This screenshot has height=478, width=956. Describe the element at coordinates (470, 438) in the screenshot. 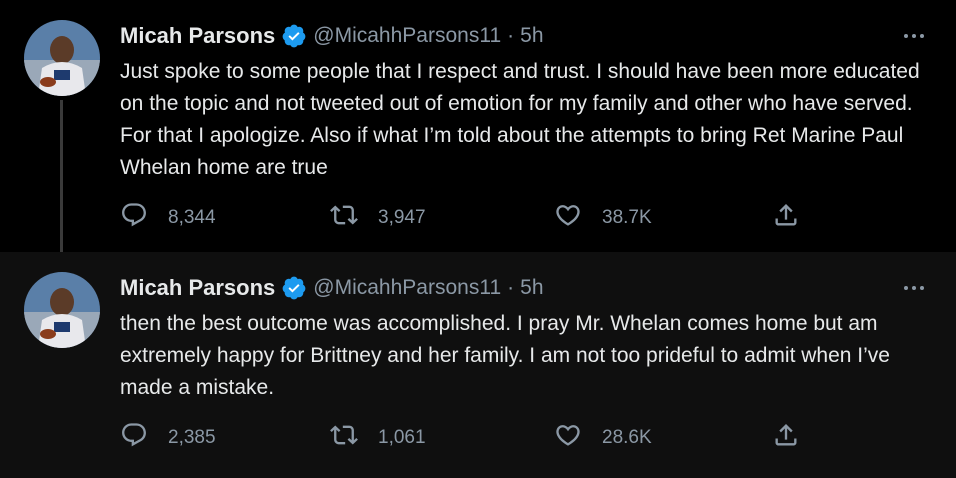

I see `tweet-actions: 2,385 1,061 28.6K` at that location.